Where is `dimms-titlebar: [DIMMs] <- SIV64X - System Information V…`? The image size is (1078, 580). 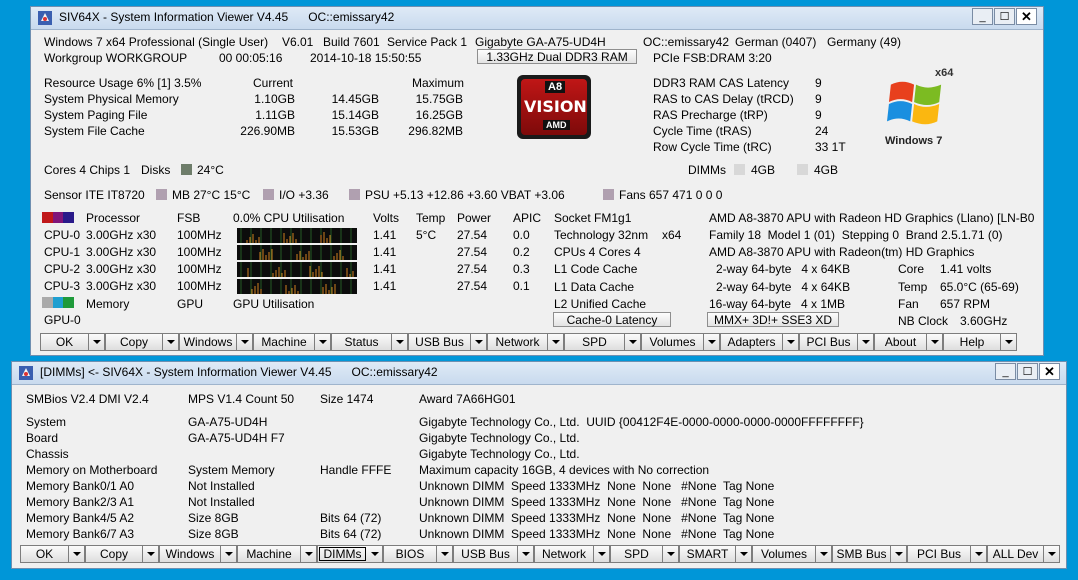
dimms-titlebar: [DIMMs] <- SIV64X - System Information V… is located at coordinates (539, 373).